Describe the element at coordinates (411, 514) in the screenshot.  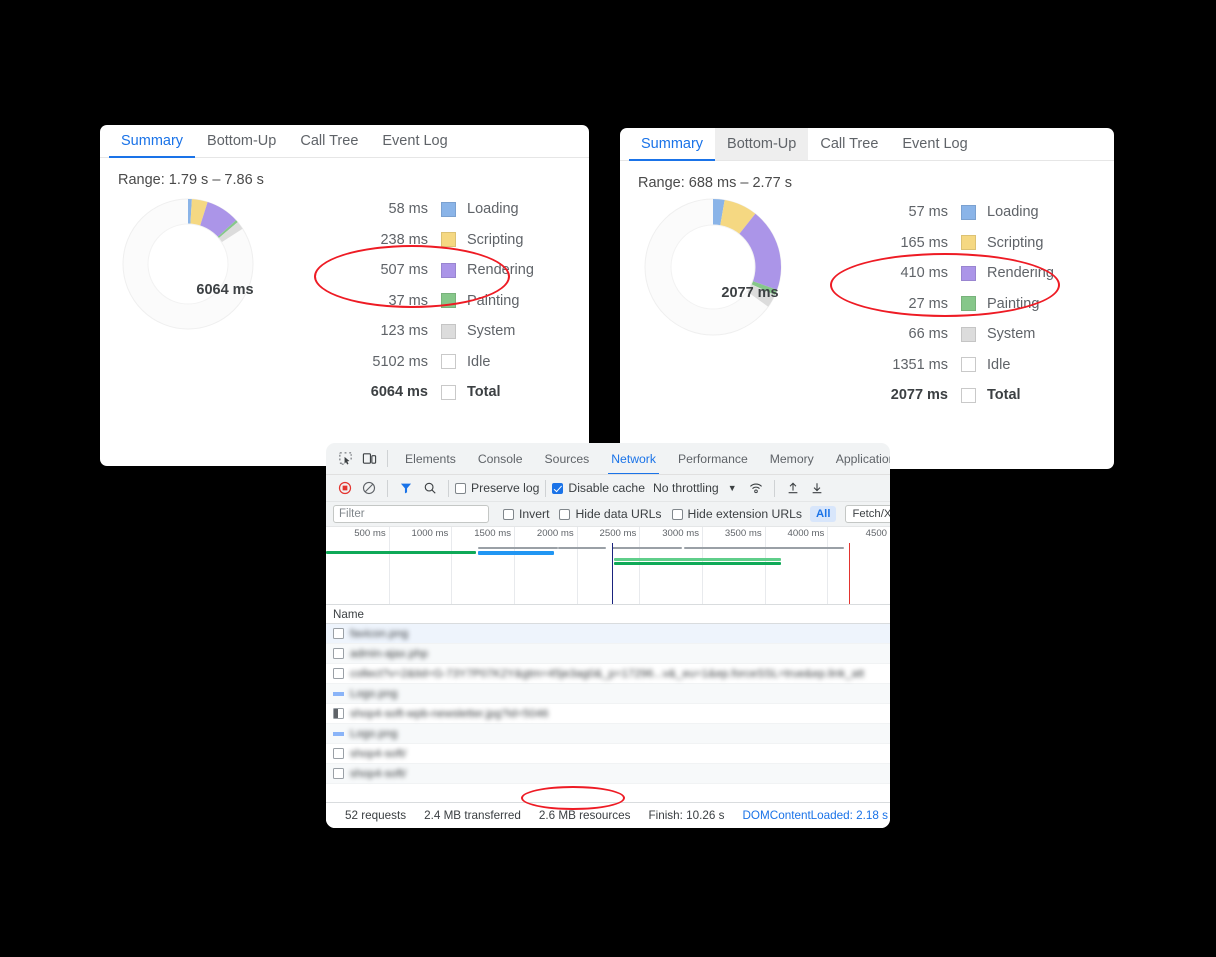
I see `filter-input: Filter` at that location.